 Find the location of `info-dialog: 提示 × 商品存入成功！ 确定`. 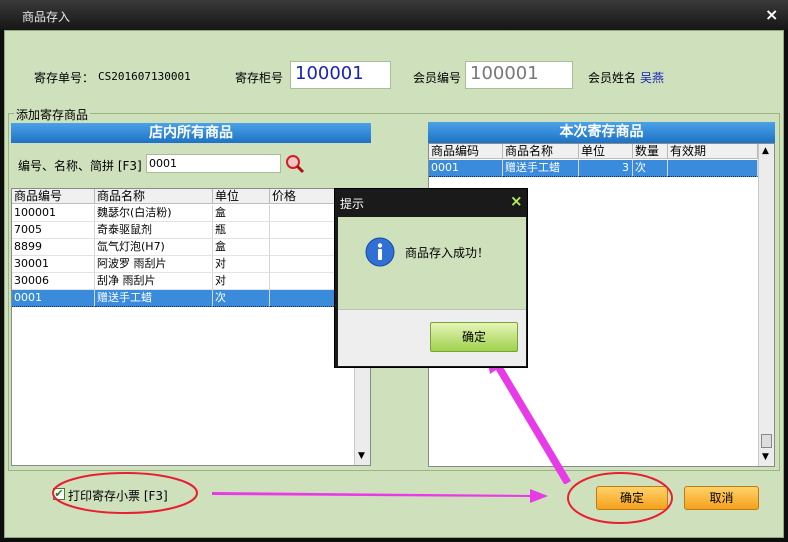

info-dialog: 提示 × 商品存入成功！ 确定 is located at coordinates (431, 278).